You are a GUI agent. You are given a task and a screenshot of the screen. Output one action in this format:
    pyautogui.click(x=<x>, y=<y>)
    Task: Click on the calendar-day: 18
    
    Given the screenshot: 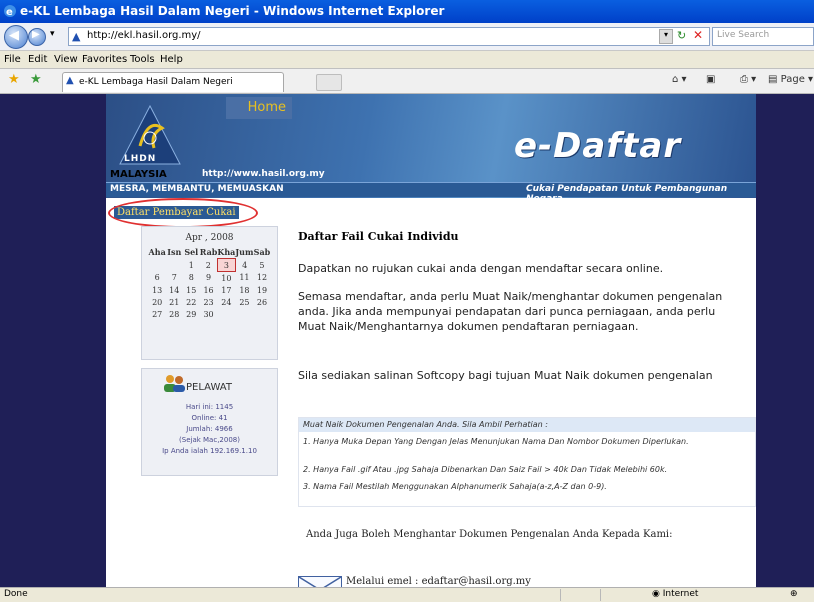 What is the action you would take?
    pyautogui.click(x=244, y=290)
    